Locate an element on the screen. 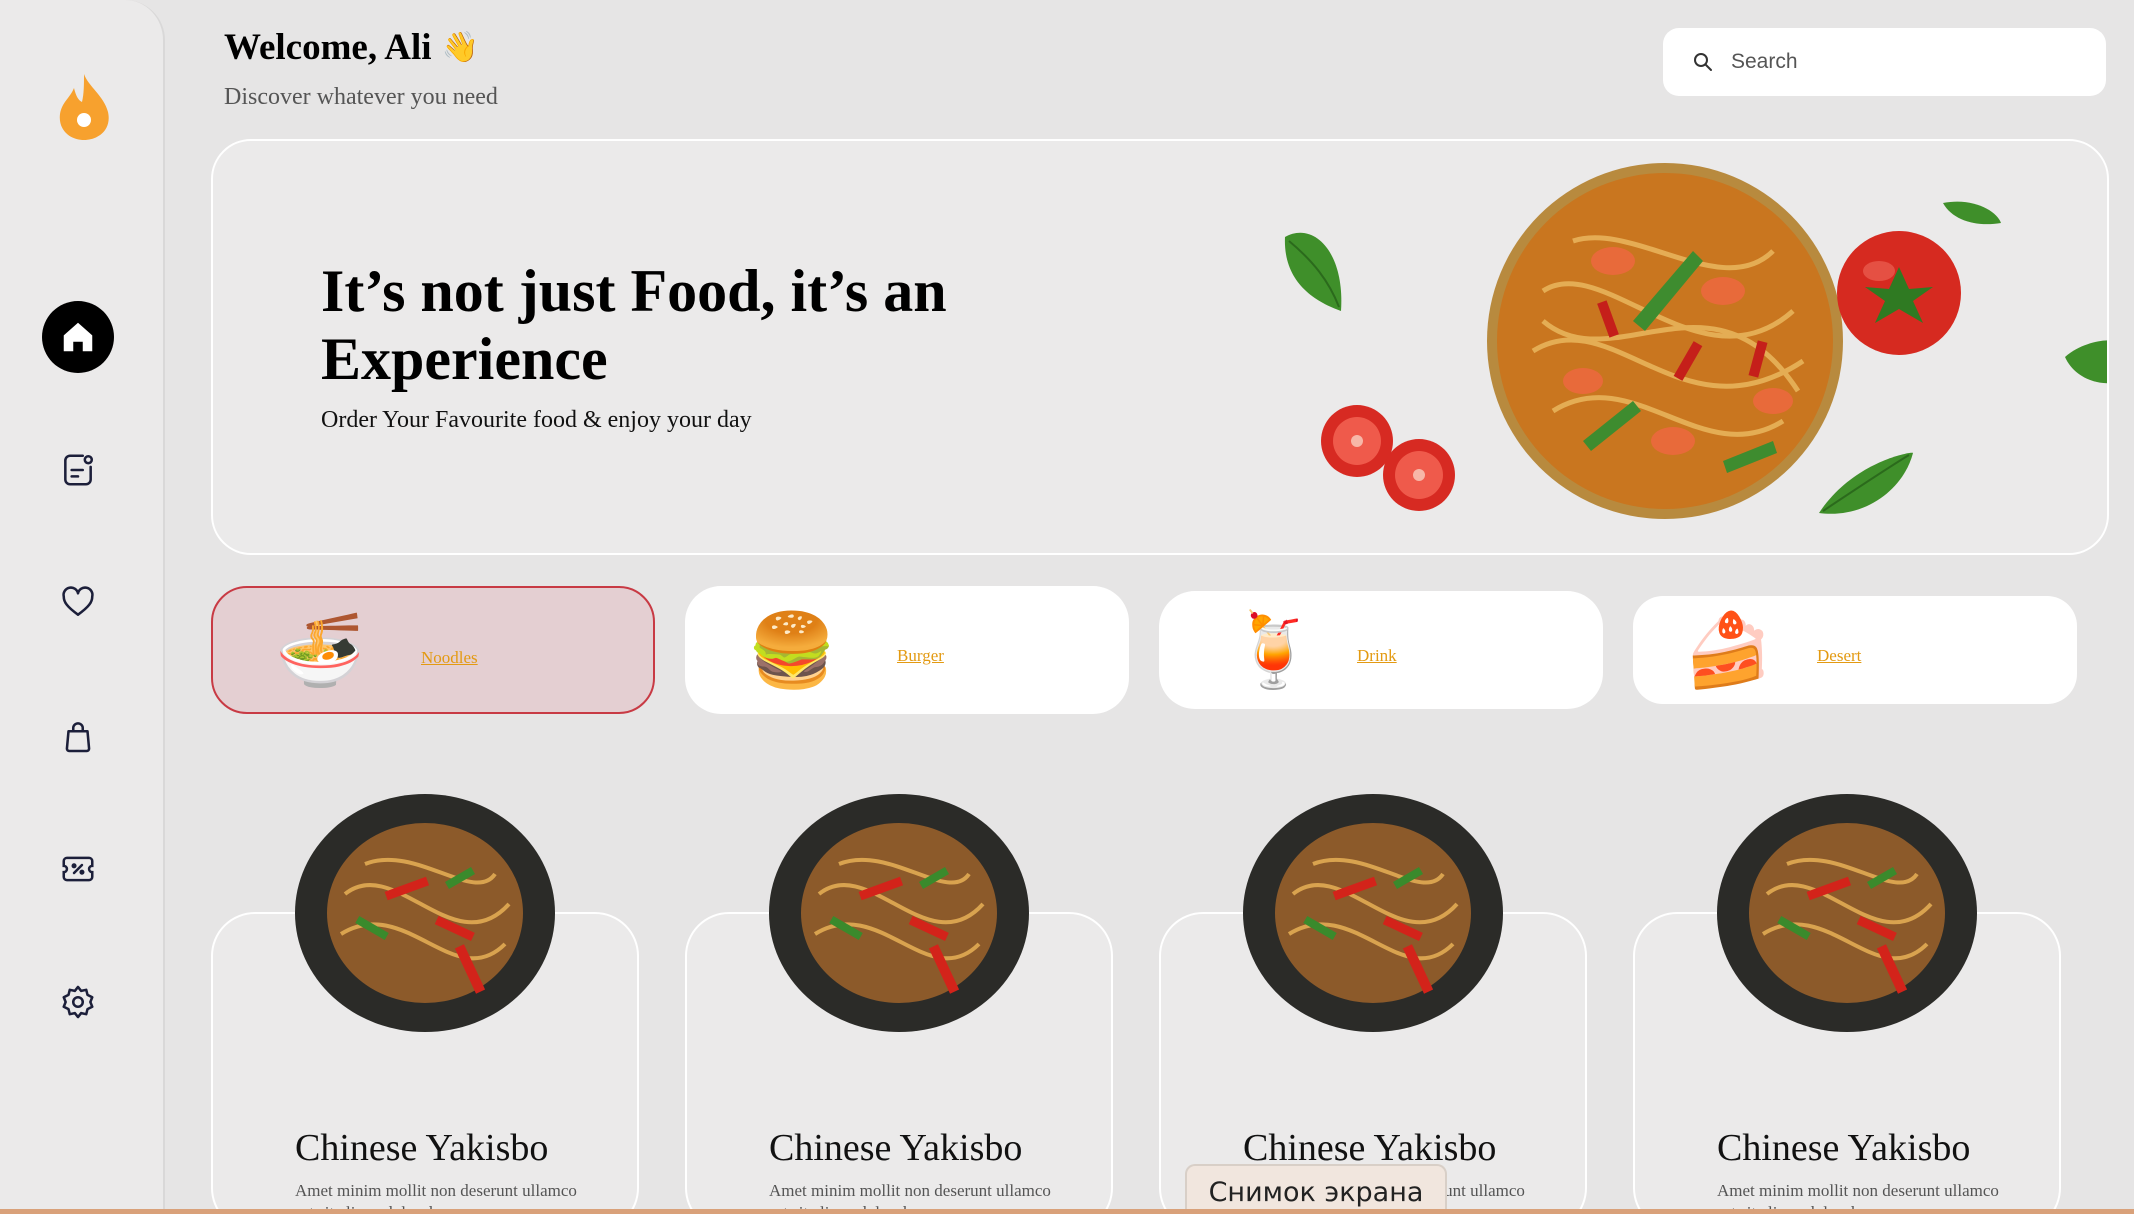 The image size is (2134, 1214). nav-bag is located at coordinates (78, 736).